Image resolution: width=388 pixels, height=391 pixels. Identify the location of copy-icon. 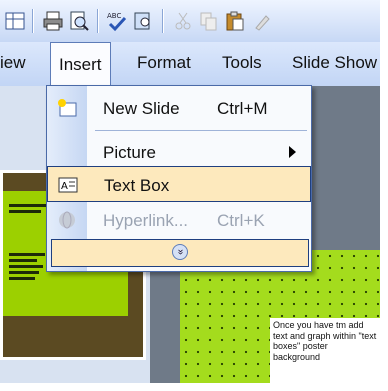
(209, 21).